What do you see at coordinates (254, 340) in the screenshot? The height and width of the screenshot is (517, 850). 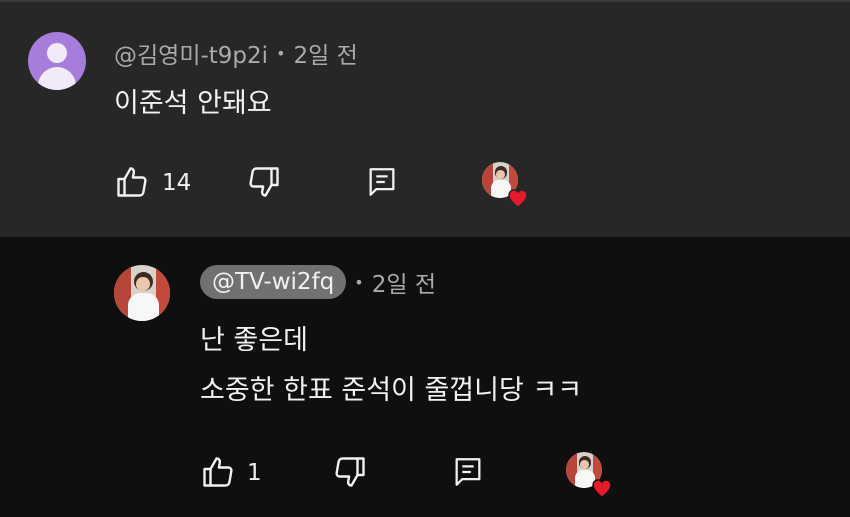 I see `reply-body-line-1: 난 좋은데` at bounding box center [254, 340].